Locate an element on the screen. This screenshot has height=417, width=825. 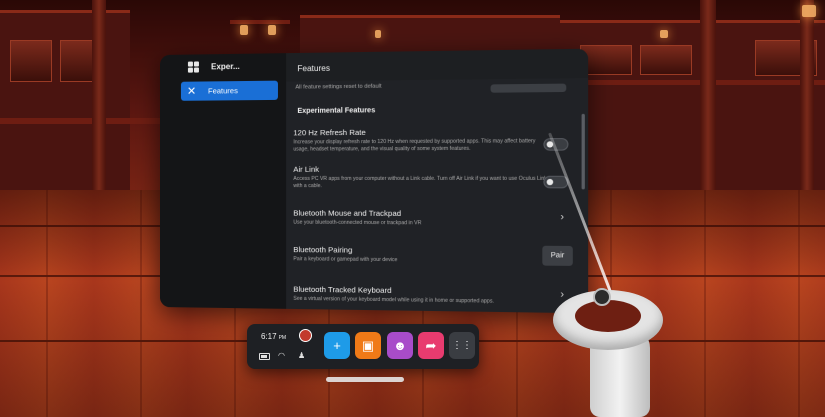
features-icon: ✕ is located at coordinates (191, 91).